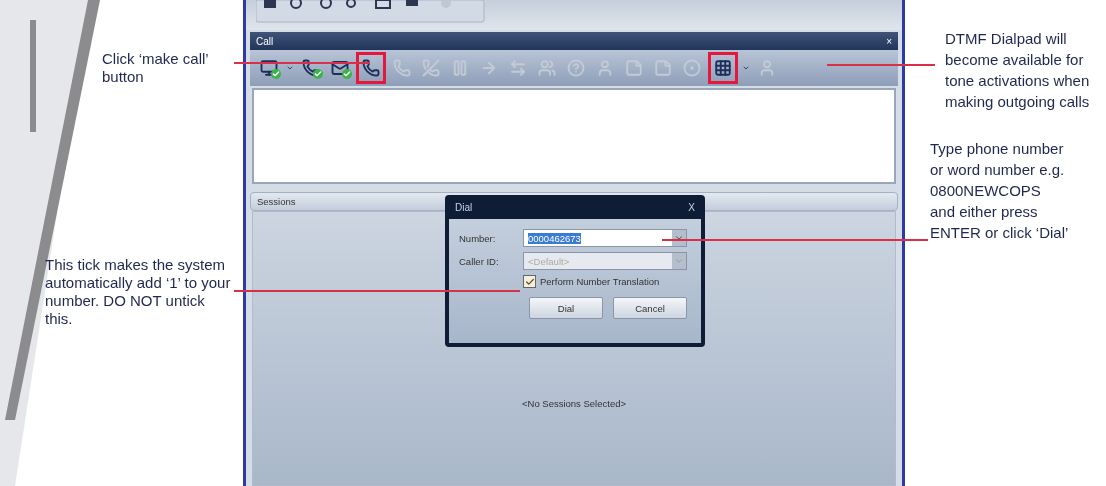  I want to click on people-icon, so click(547, 68).